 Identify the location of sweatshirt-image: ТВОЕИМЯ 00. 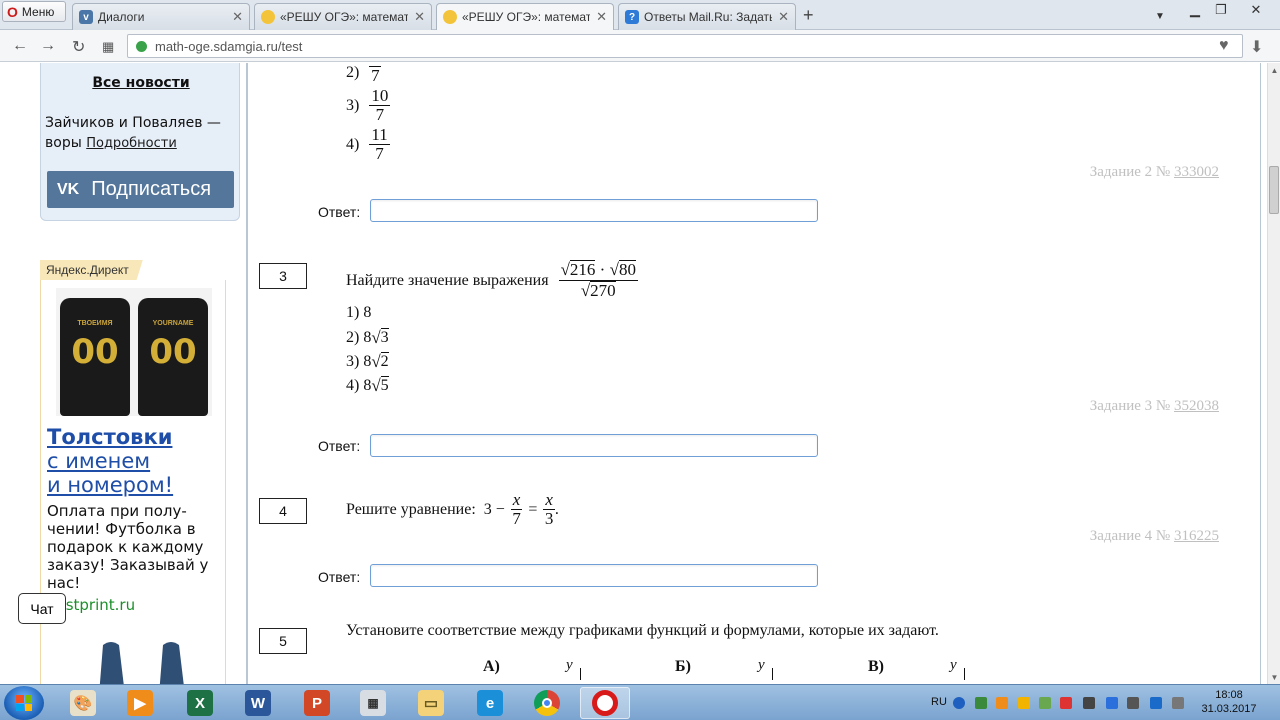
(95, 357).